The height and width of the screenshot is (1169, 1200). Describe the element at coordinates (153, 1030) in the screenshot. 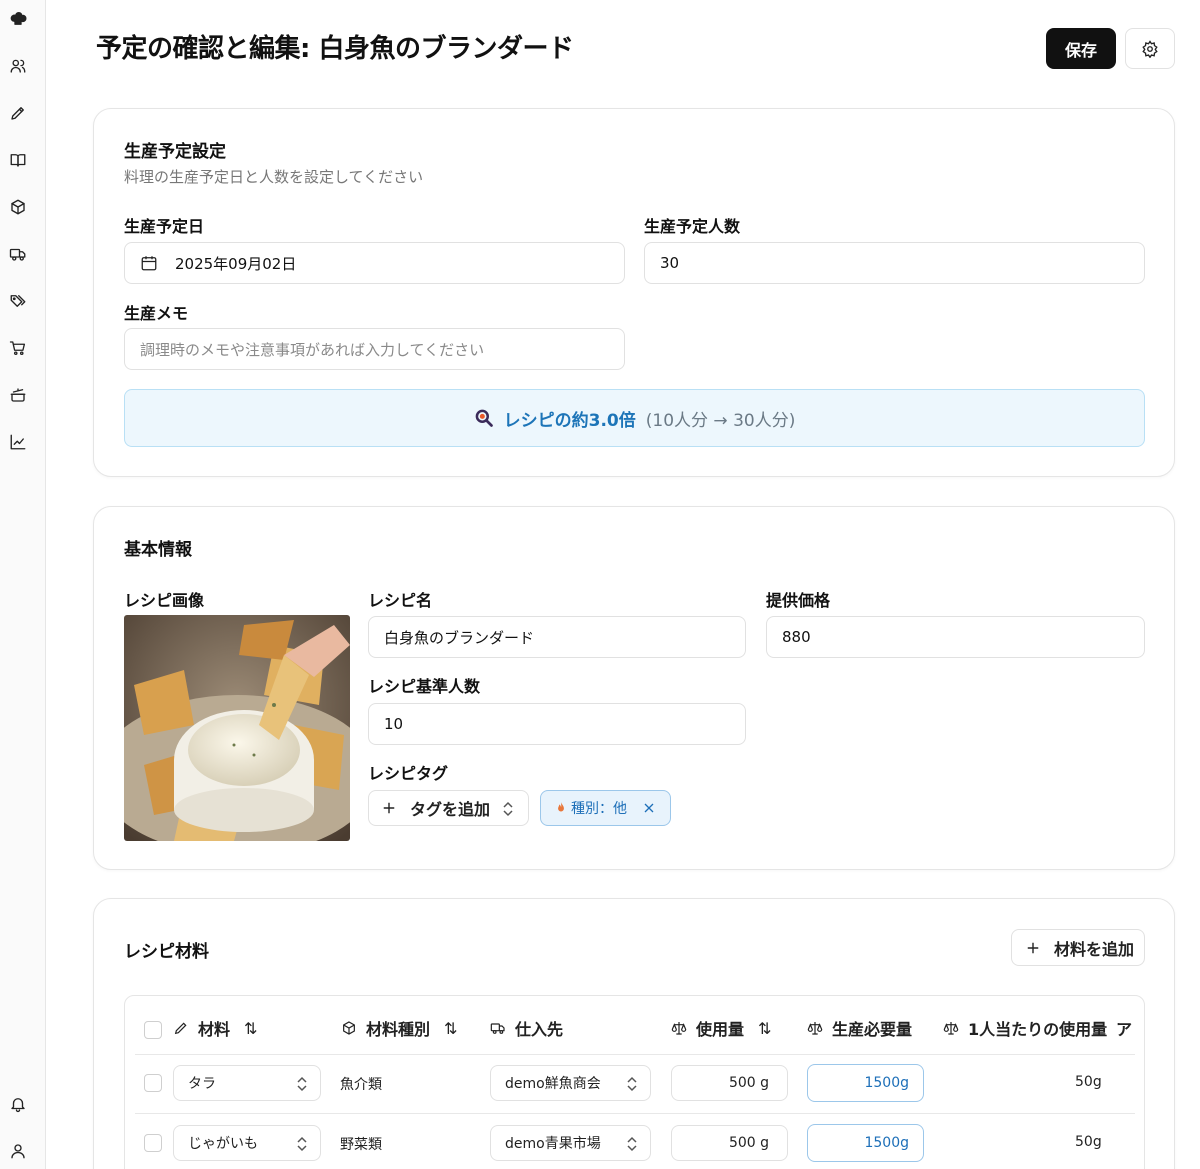

I see `select-all-checkbox` at that location.